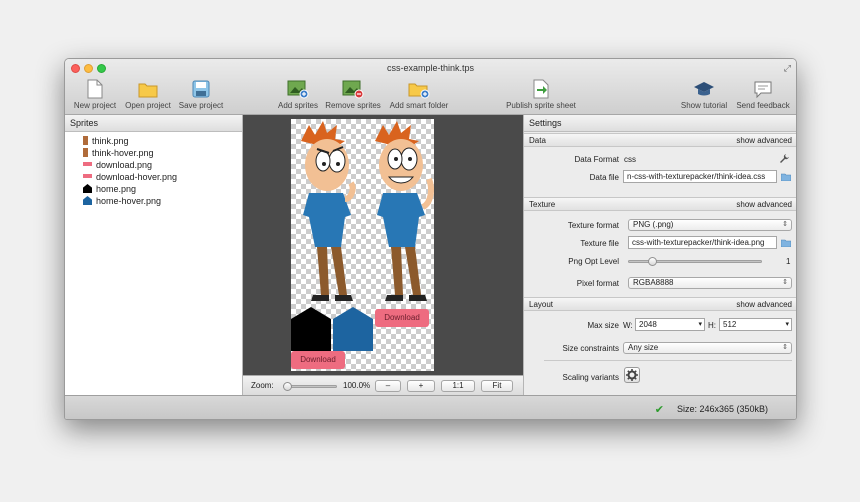 This screenshot has width=860, height=502. Describe the element at coordinates (123, 153) in the screenshot. I see `sprite-name: think-hover.png` at that location.